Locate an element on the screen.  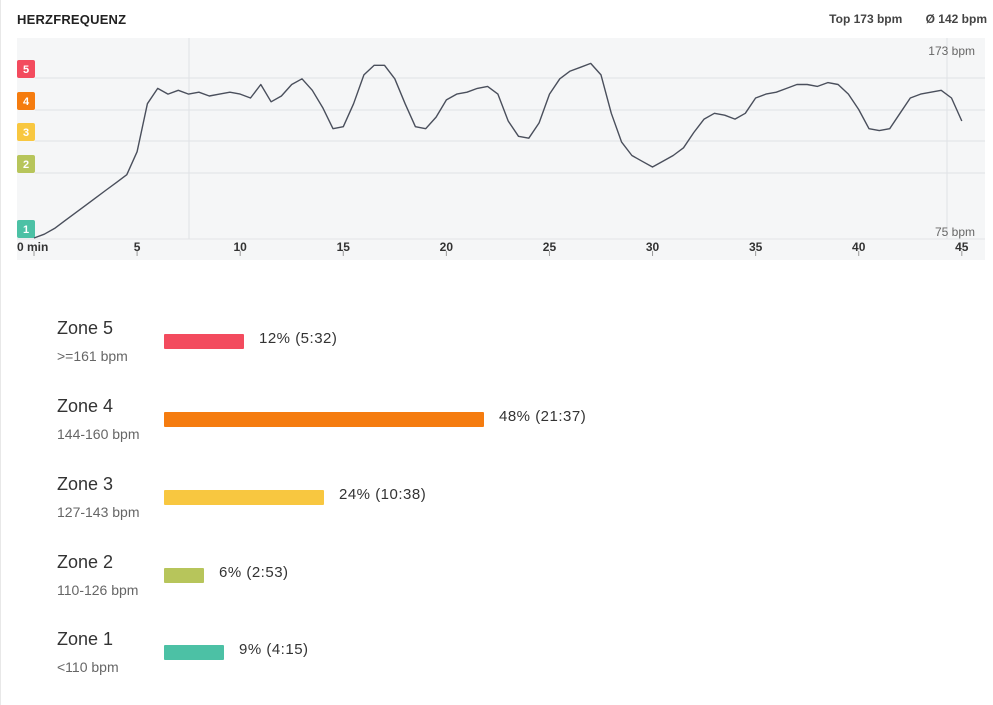
y-min-label: 75 bpm is located at coordinates (955, 232).